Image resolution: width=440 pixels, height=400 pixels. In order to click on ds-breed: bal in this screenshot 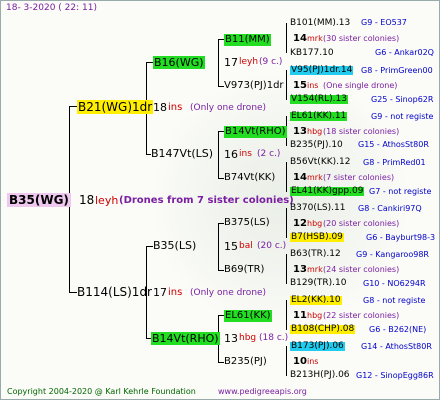, I will do `click(246, 246)`.